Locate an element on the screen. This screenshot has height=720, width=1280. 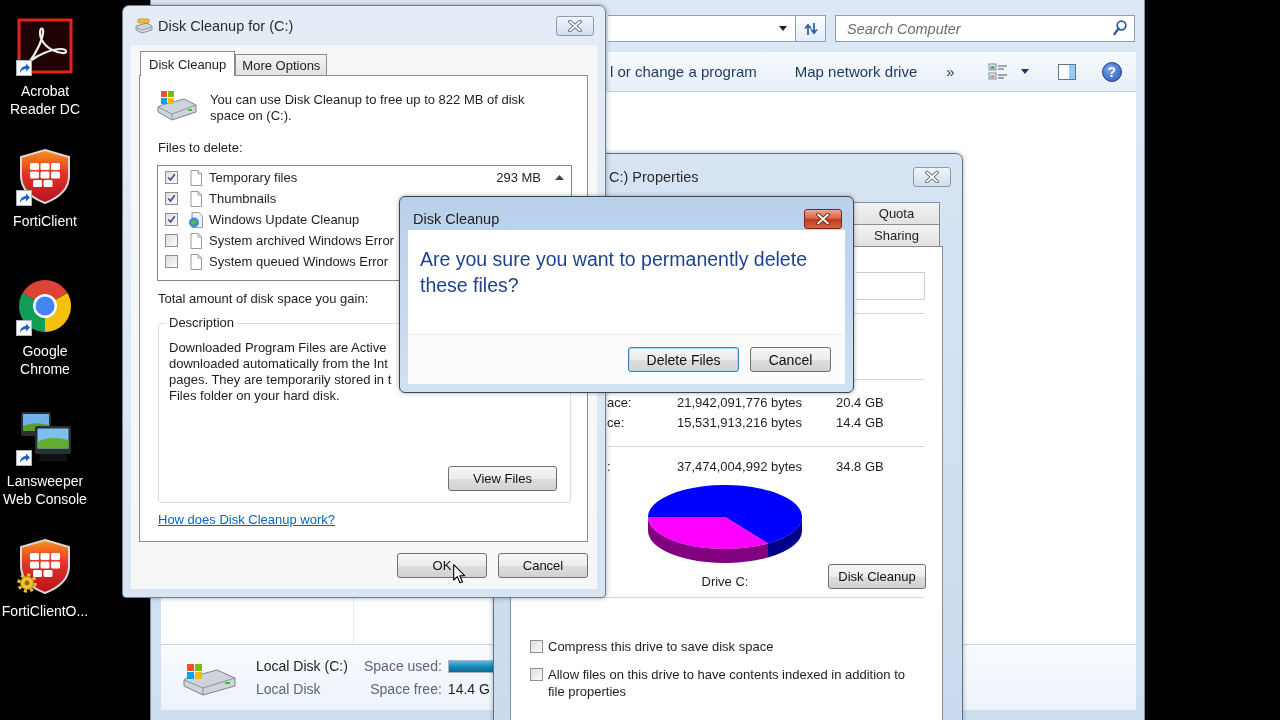
byte-count: 21,942,091,776 bytes is located at coordinates (740, 403).